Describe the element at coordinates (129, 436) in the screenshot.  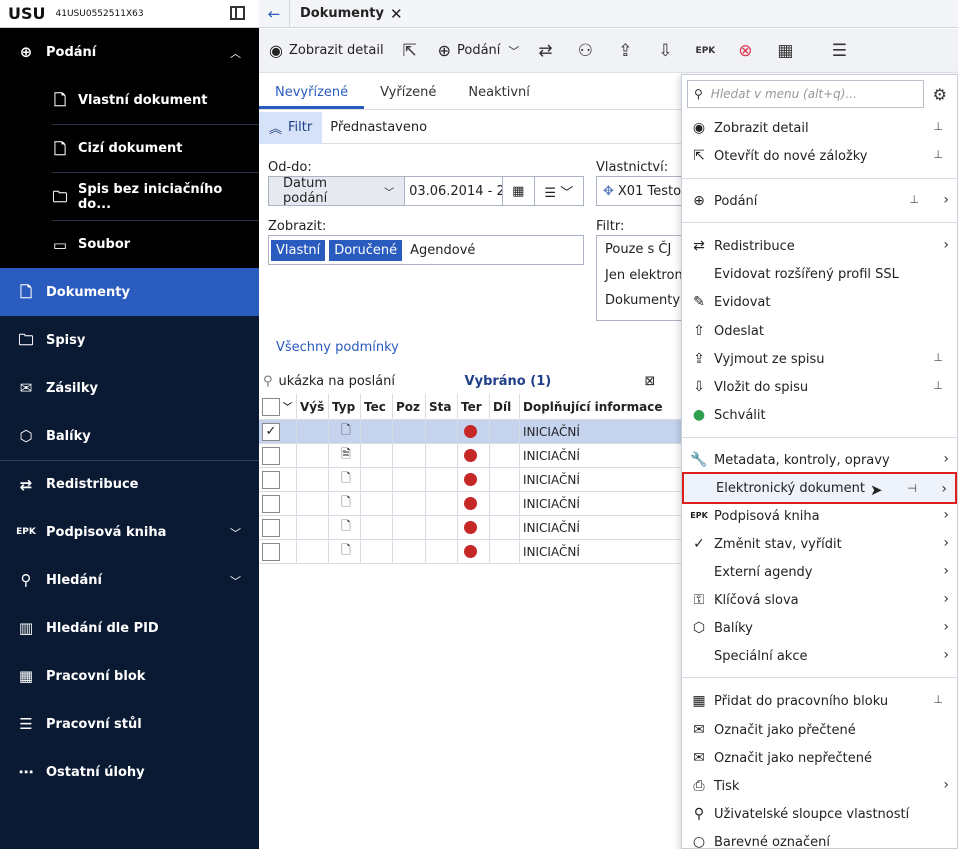
I see `sidebar-item-baliky: ⬡ Balíky` at that location.